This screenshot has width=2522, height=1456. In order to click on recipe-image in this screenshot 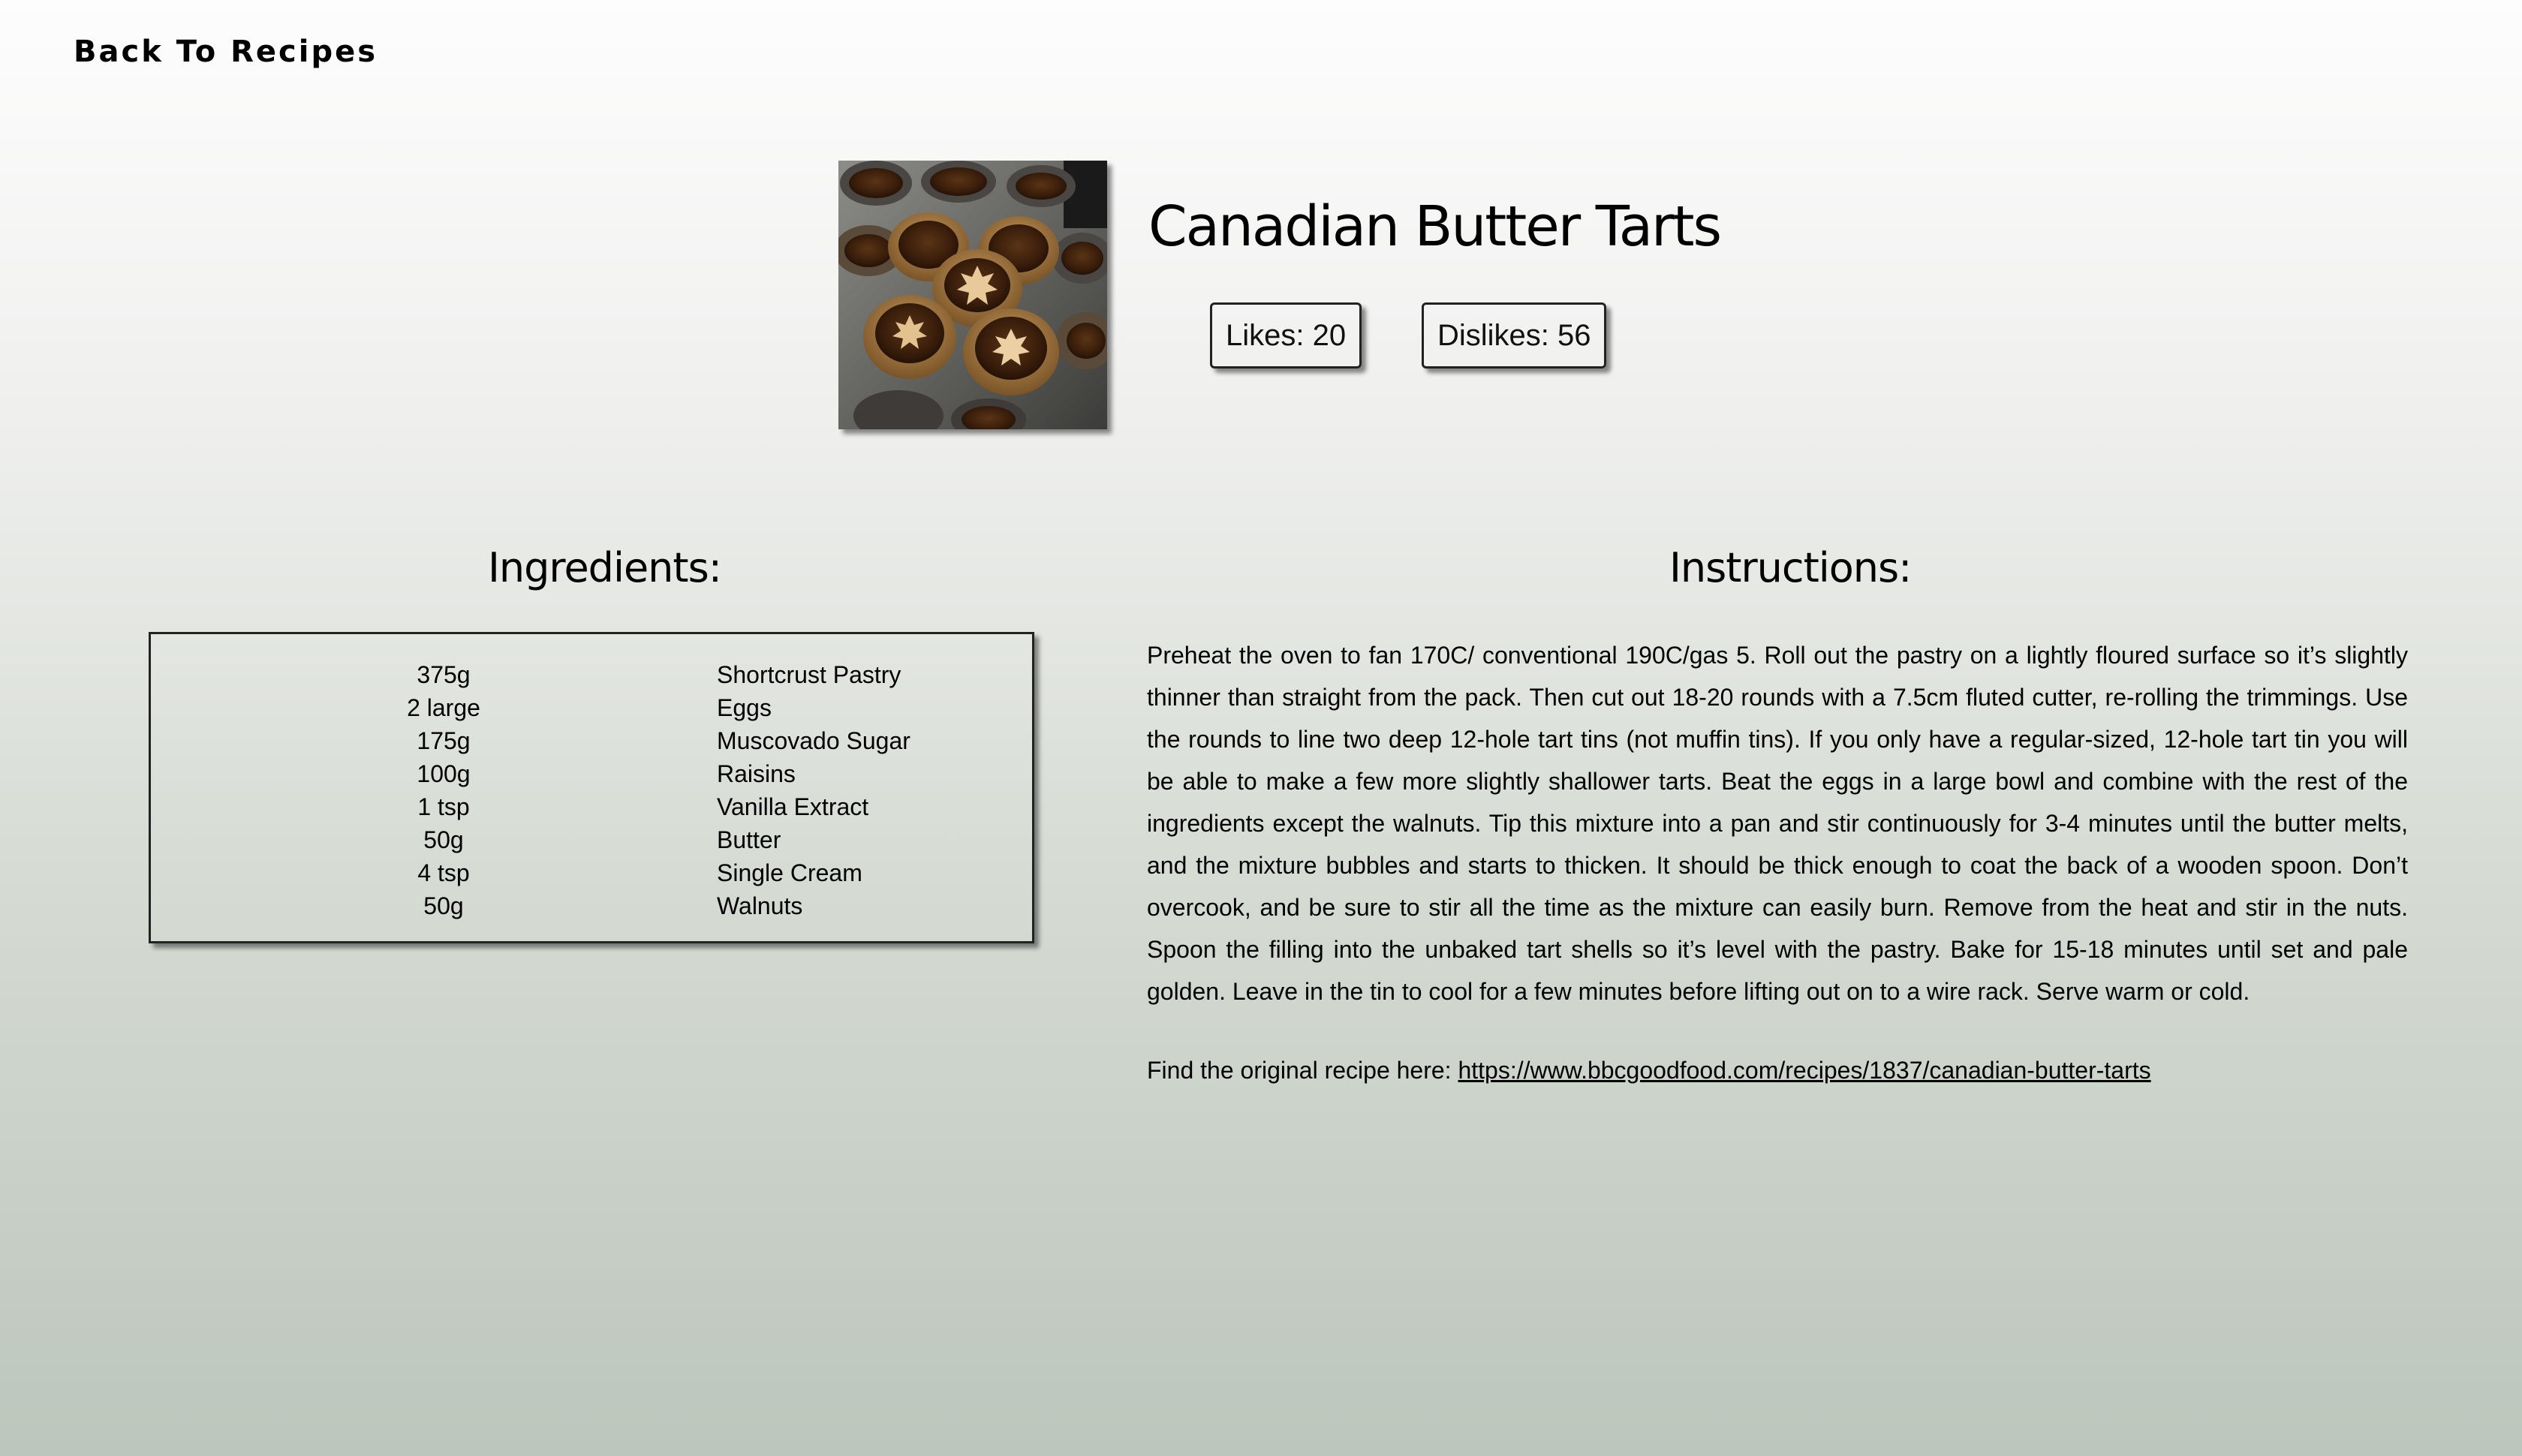, I will do `click(972, 295)`.